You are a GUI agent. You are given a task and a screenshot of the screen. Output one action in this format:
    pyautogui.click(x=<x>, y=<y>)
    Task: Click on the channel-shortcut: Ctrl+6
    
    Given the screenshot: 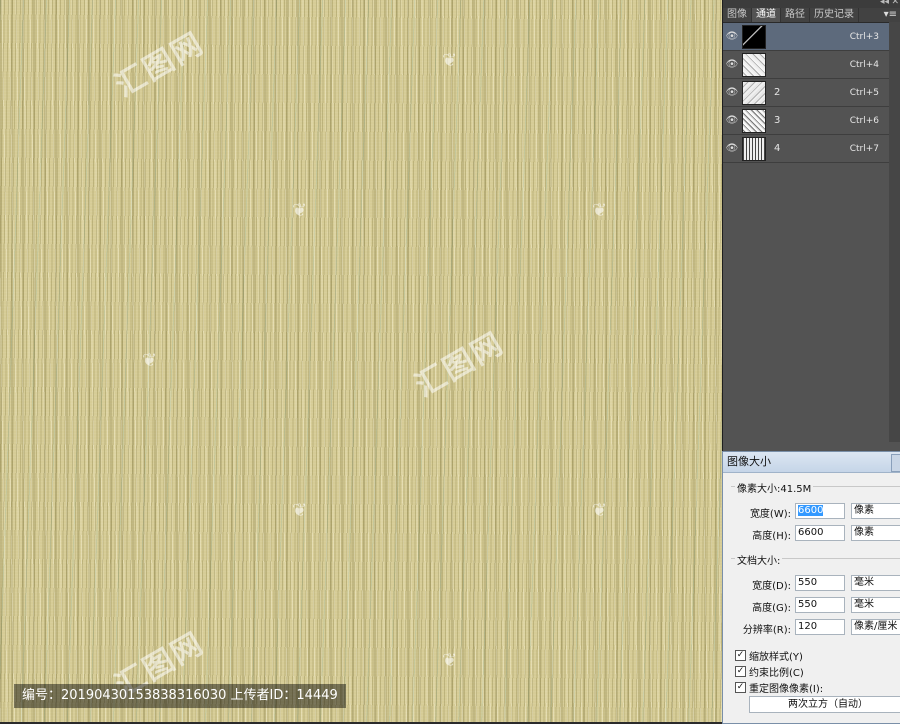 What is the action you would take?
    pyautogui.click(x=864, y=120)
    